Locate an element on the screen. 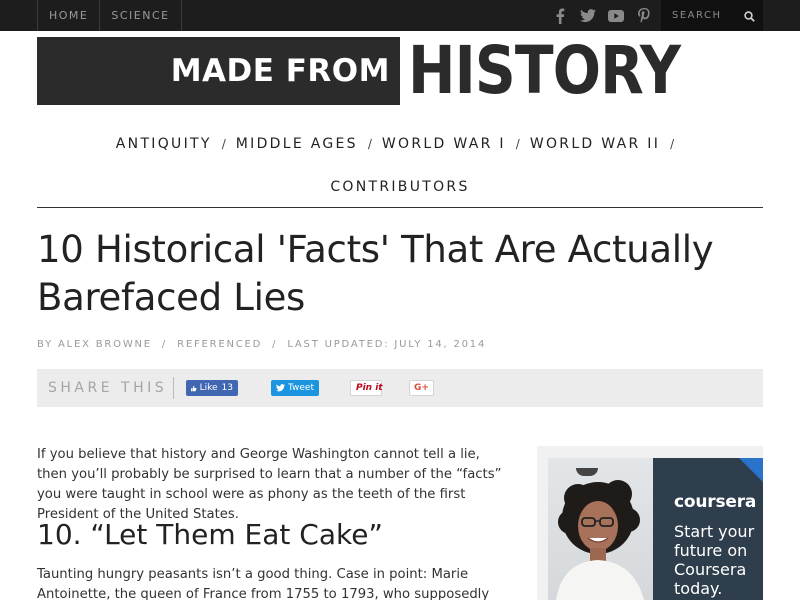  tweet-button: Tweet is located at coordinates (295, 388).